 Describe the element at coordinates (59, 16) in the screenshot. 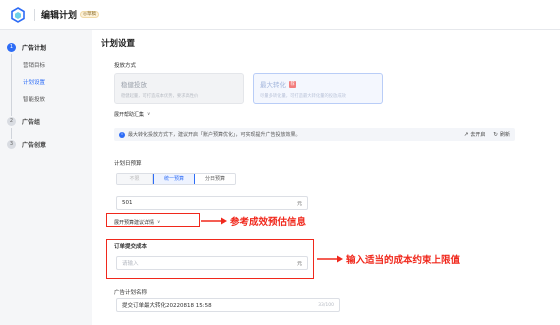

I see `page-title: 编辑计划` at that location.